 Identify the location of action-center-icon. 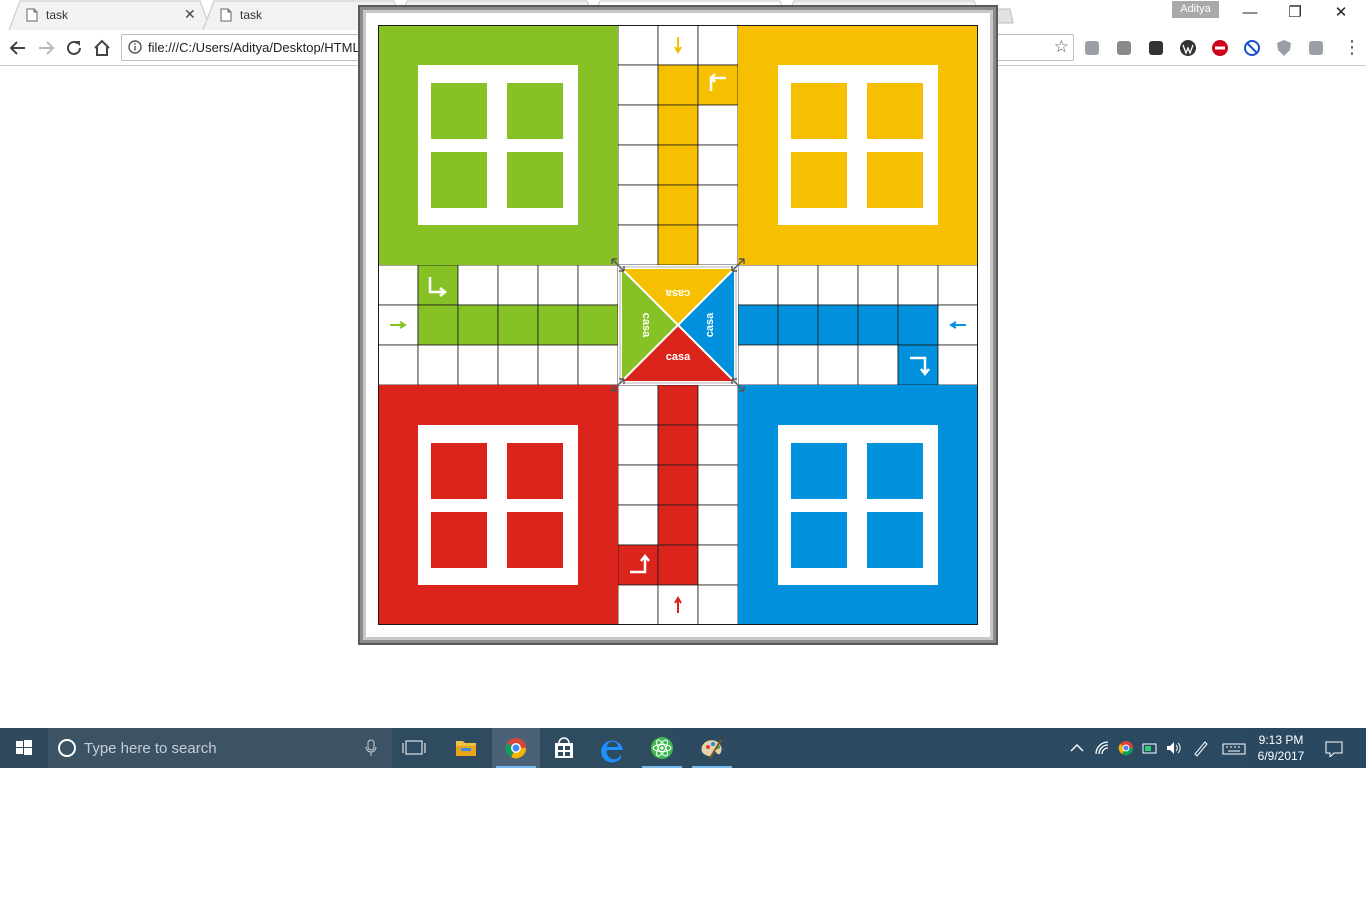
(1334, 748).